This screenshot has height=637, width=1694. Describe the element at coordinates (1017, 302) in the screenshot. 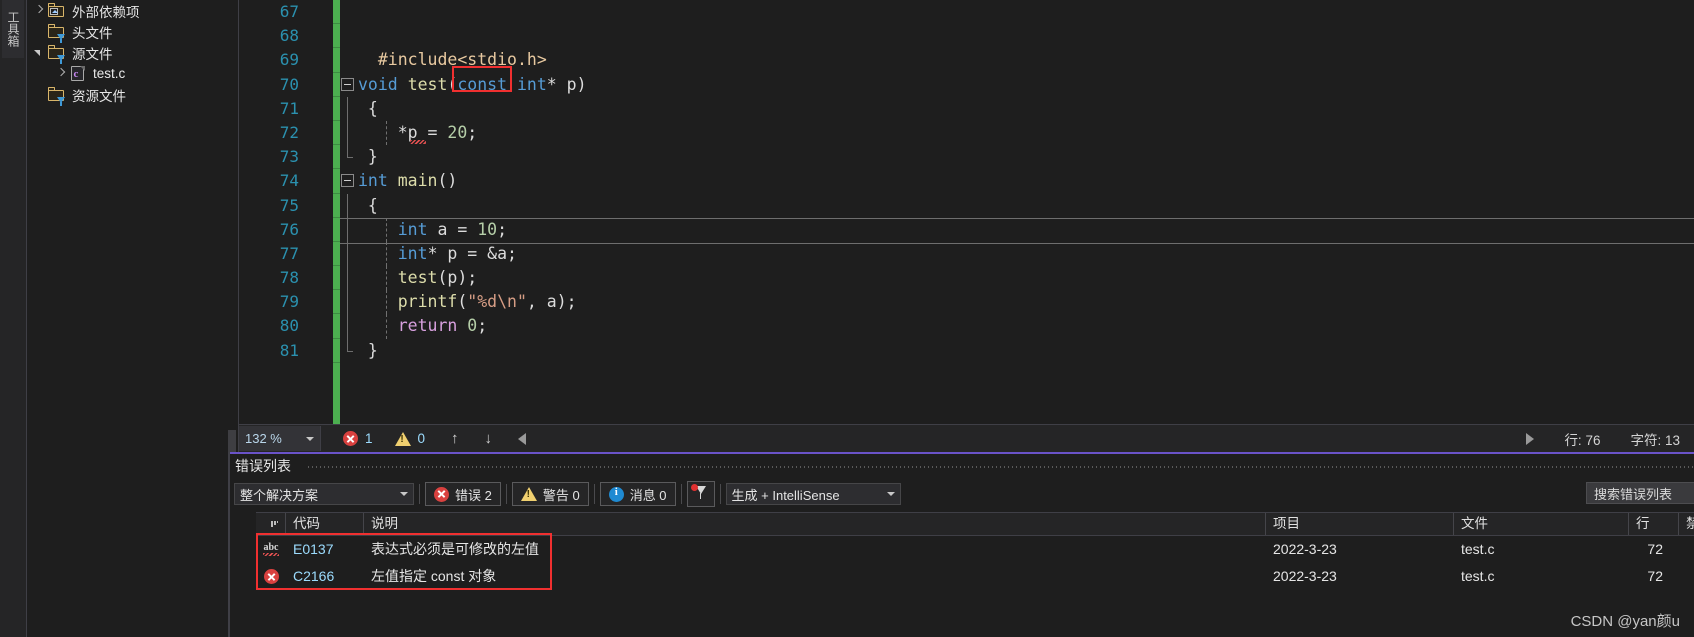

I see `code-line: printf("%d\n", a);` at that location.